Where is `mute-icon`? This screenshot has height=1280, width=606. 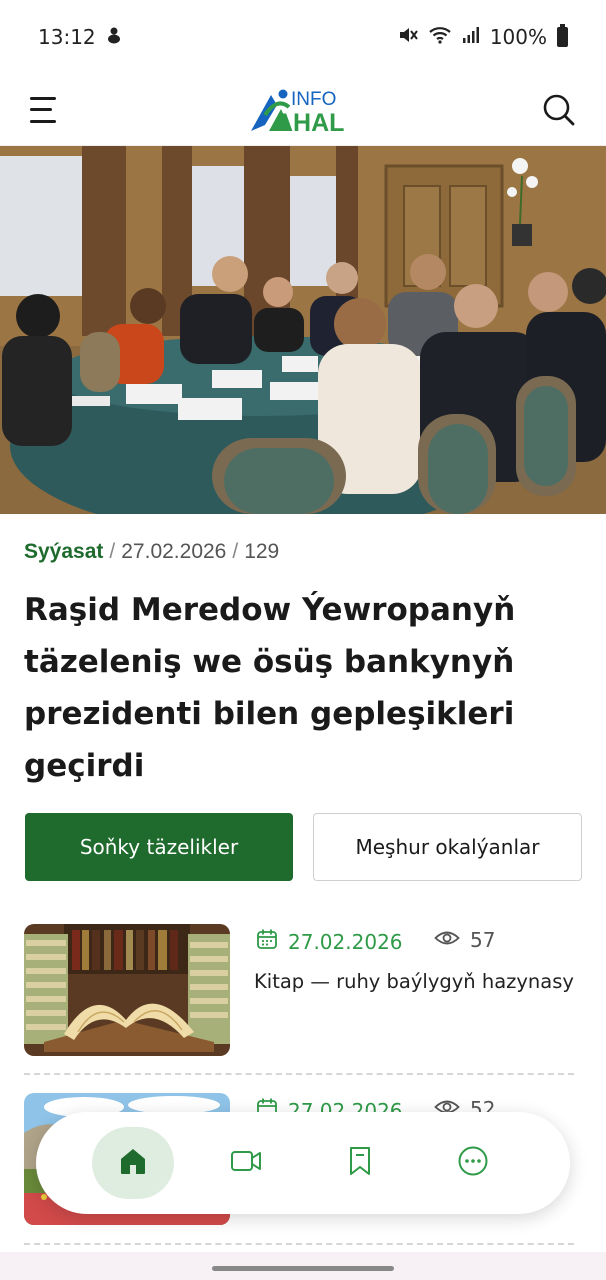 mute-icon is located at coordinates (408, 37).